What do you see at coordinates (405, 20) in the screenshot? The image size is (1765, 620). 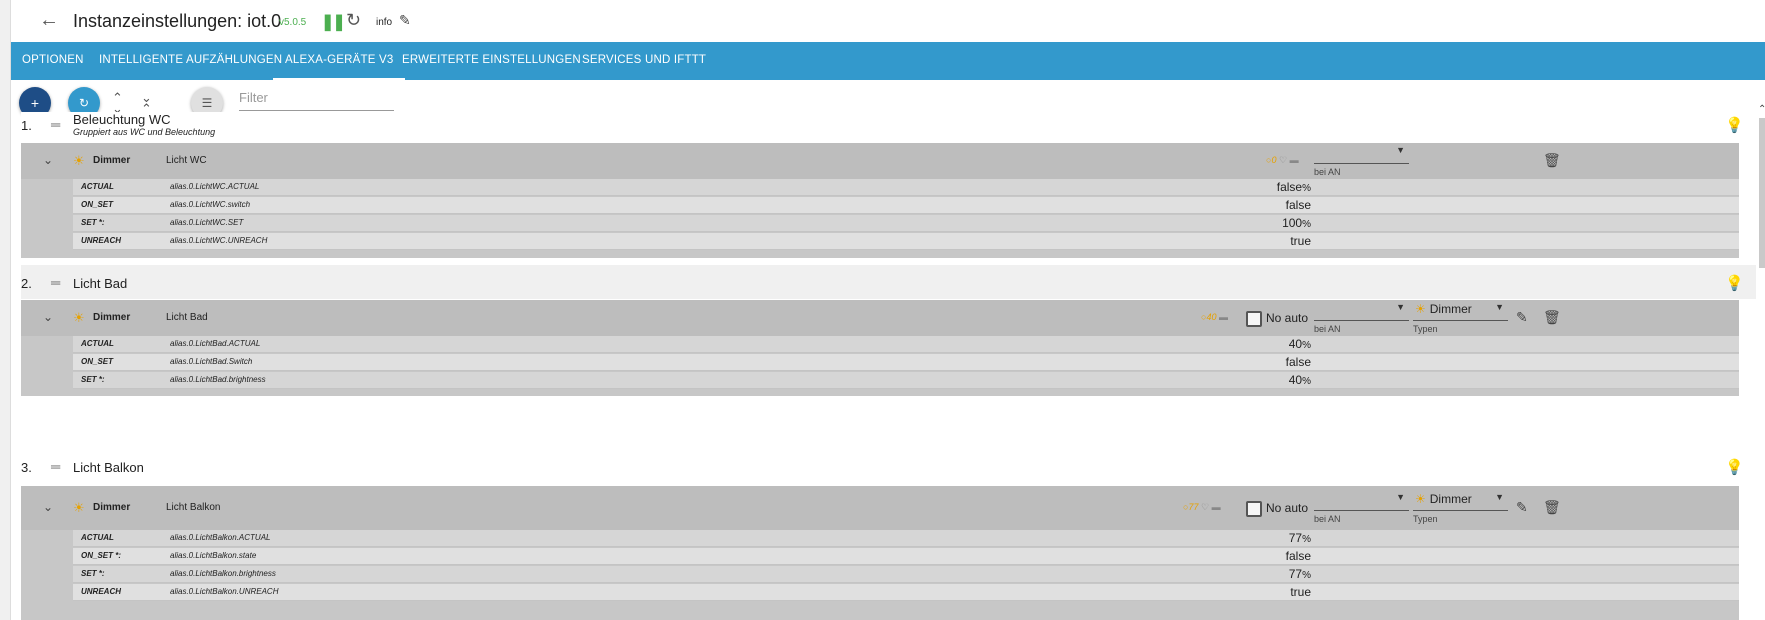 I see `pencil-icon: ✎` at bounding box center [405, 20].